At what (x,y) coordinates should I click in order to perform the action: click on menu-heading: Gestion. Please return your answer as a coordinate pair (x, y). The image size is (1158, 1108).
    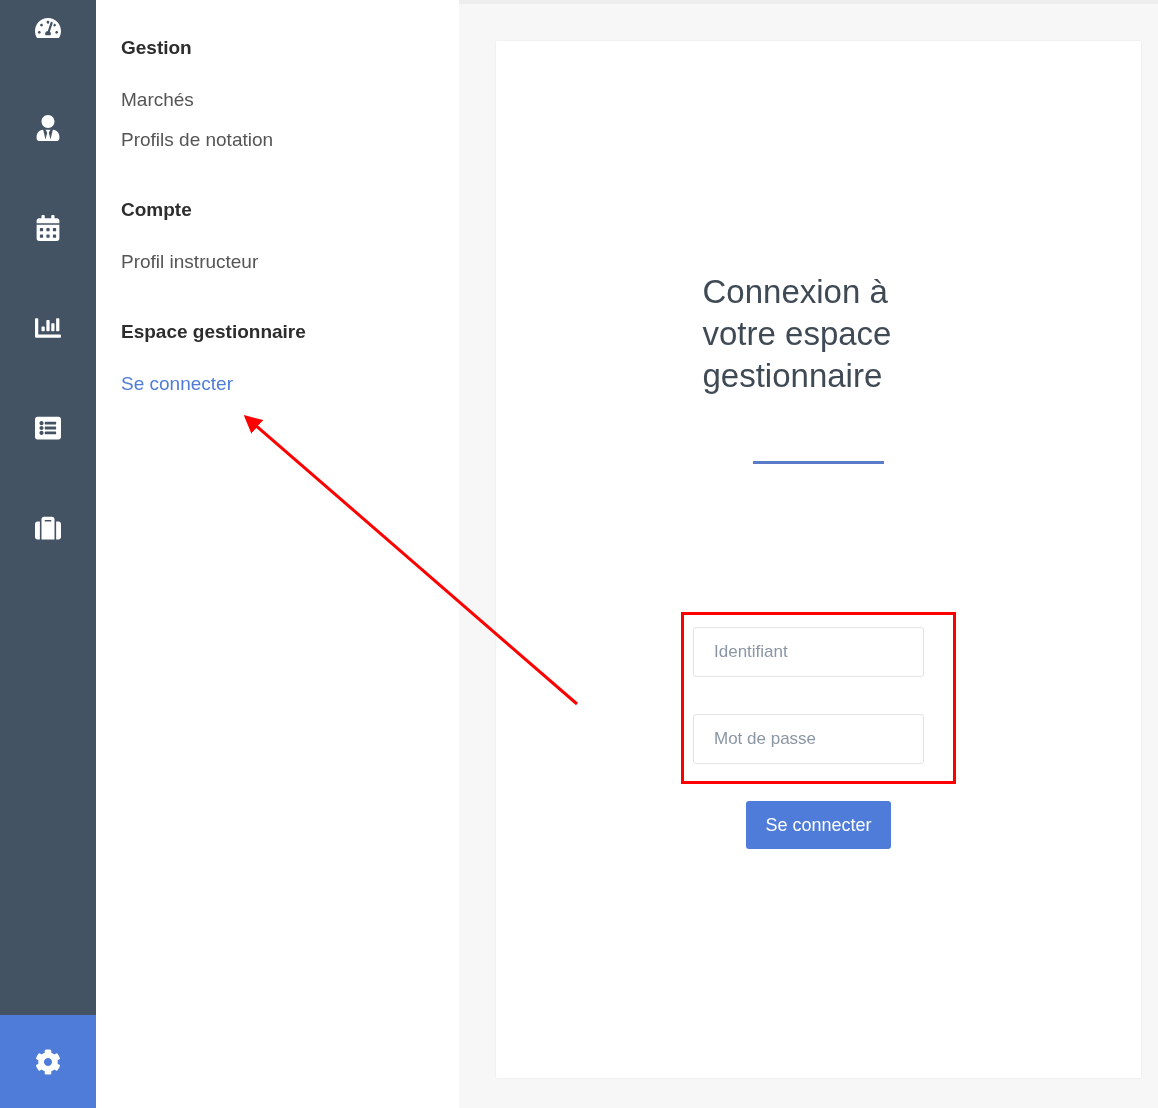
    Looking at the image, I should click on (157, 48).